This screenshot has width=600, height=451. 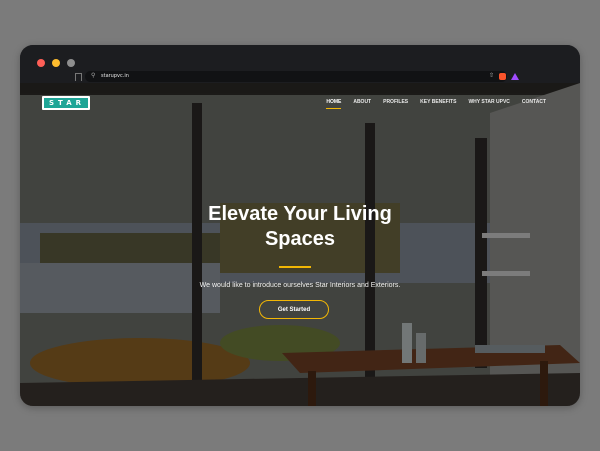 What do you see at coordinates (93, 76) in the screenshot?
I see `site-info-icon: ⚲` at bounding box center [93, 76].